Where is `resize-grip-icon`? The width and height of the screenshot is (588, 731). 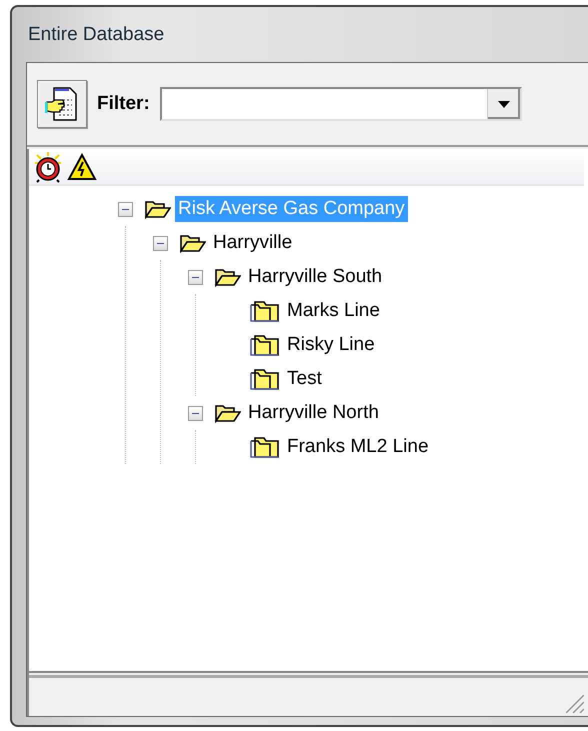
resize-grip-icon is located at coordinates (575, 704).